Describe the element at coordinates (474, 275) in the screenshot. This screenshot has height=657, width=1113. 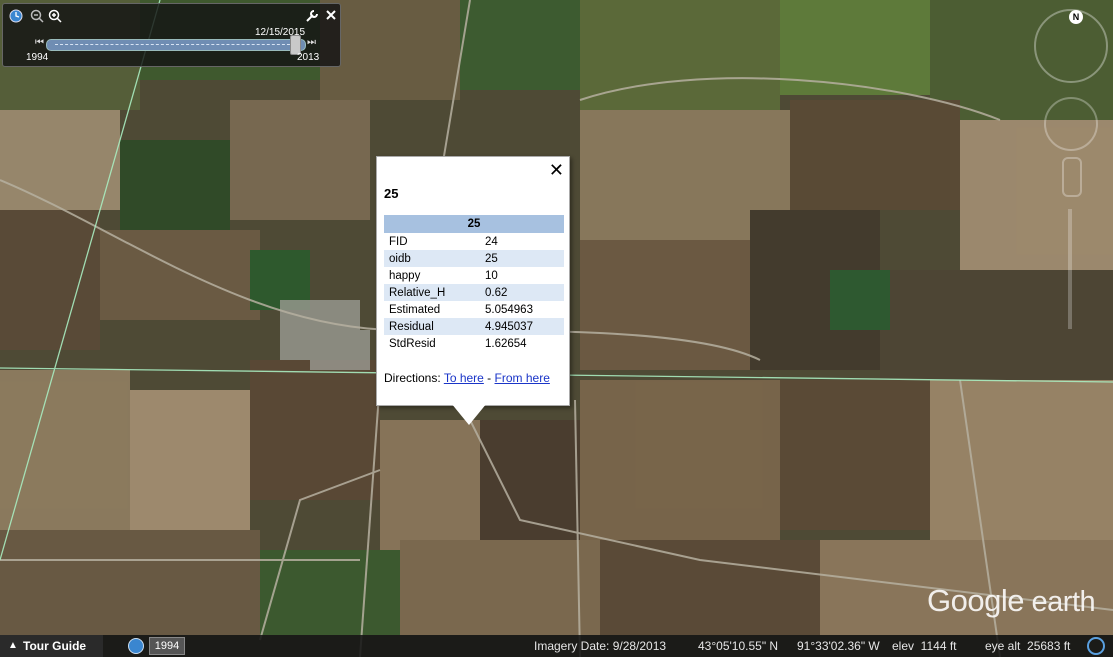
I see `table-row: happy 10` at that location.